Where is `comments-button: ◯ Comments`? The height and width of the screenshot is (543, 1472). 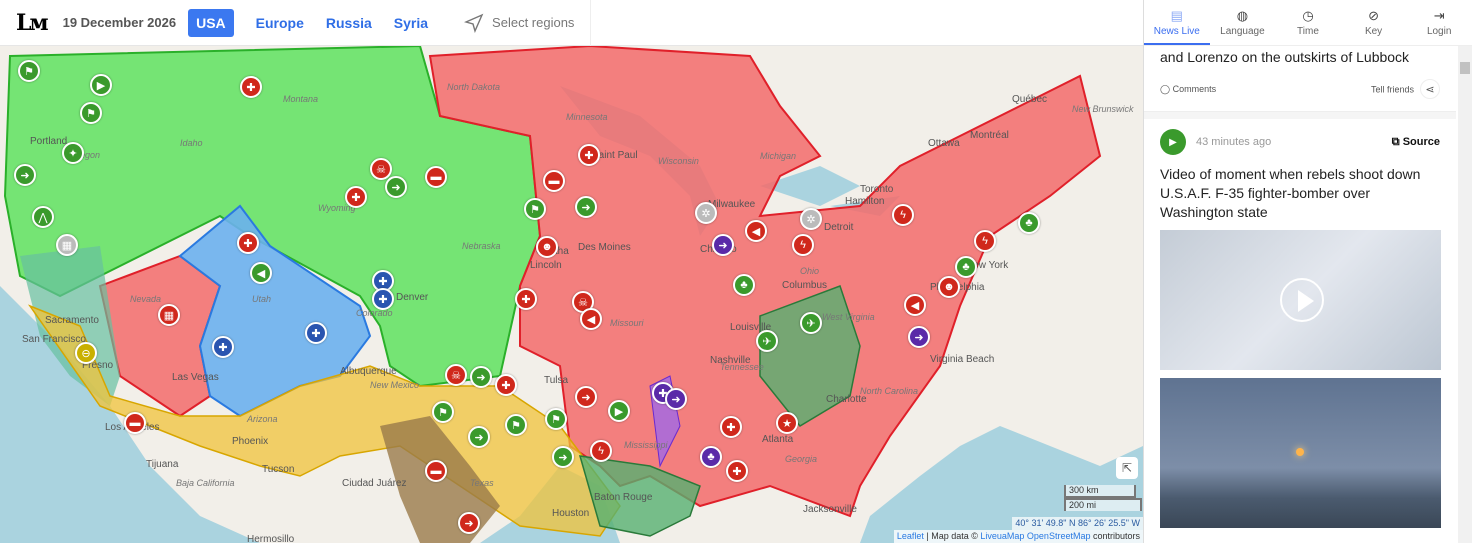
comments-button: ◯ Comments is located at coordinates (1188, 89).